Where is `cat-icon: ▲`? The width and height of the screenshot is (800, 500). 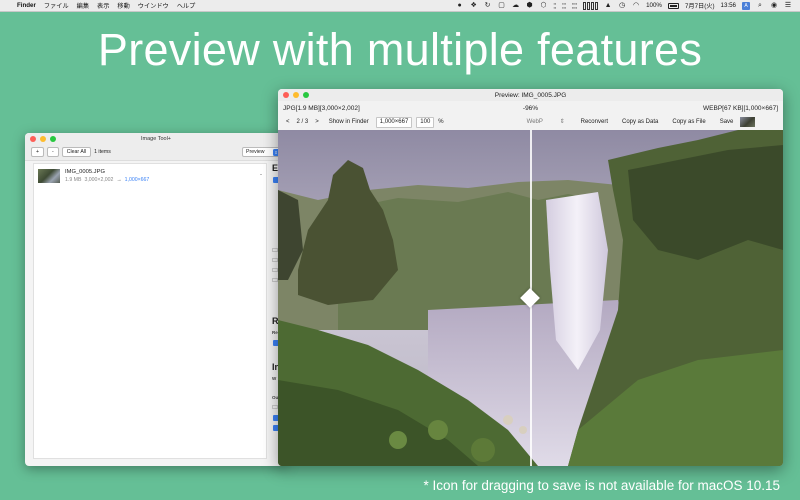 cat-icon: ▲ is located at coordinates (608, 6).